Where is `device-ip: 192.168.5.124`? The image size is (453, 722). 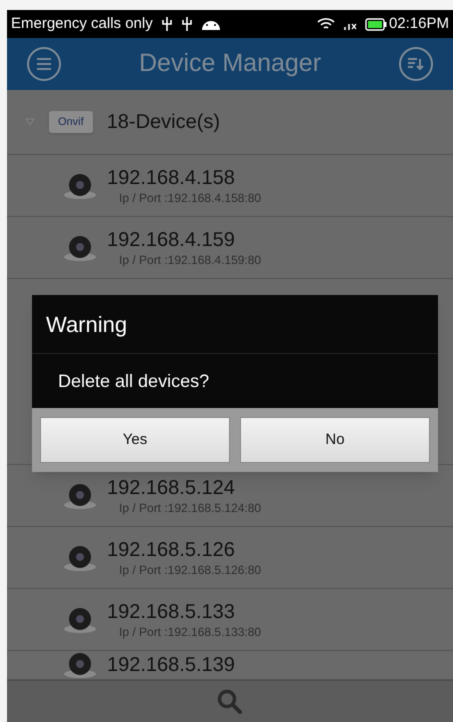
device-ip: 192.168.5.124 is located at coordinates (184, 488).